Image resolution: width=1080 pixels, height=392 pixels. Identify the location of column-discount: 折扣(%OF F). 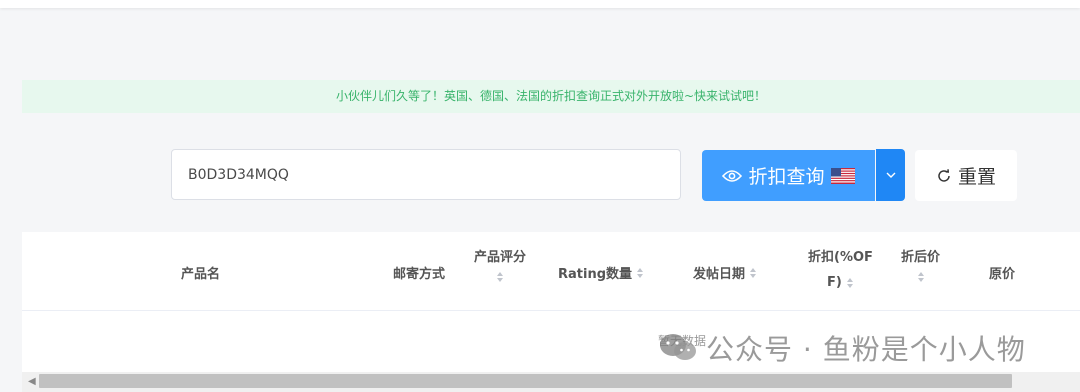
(840, 268).